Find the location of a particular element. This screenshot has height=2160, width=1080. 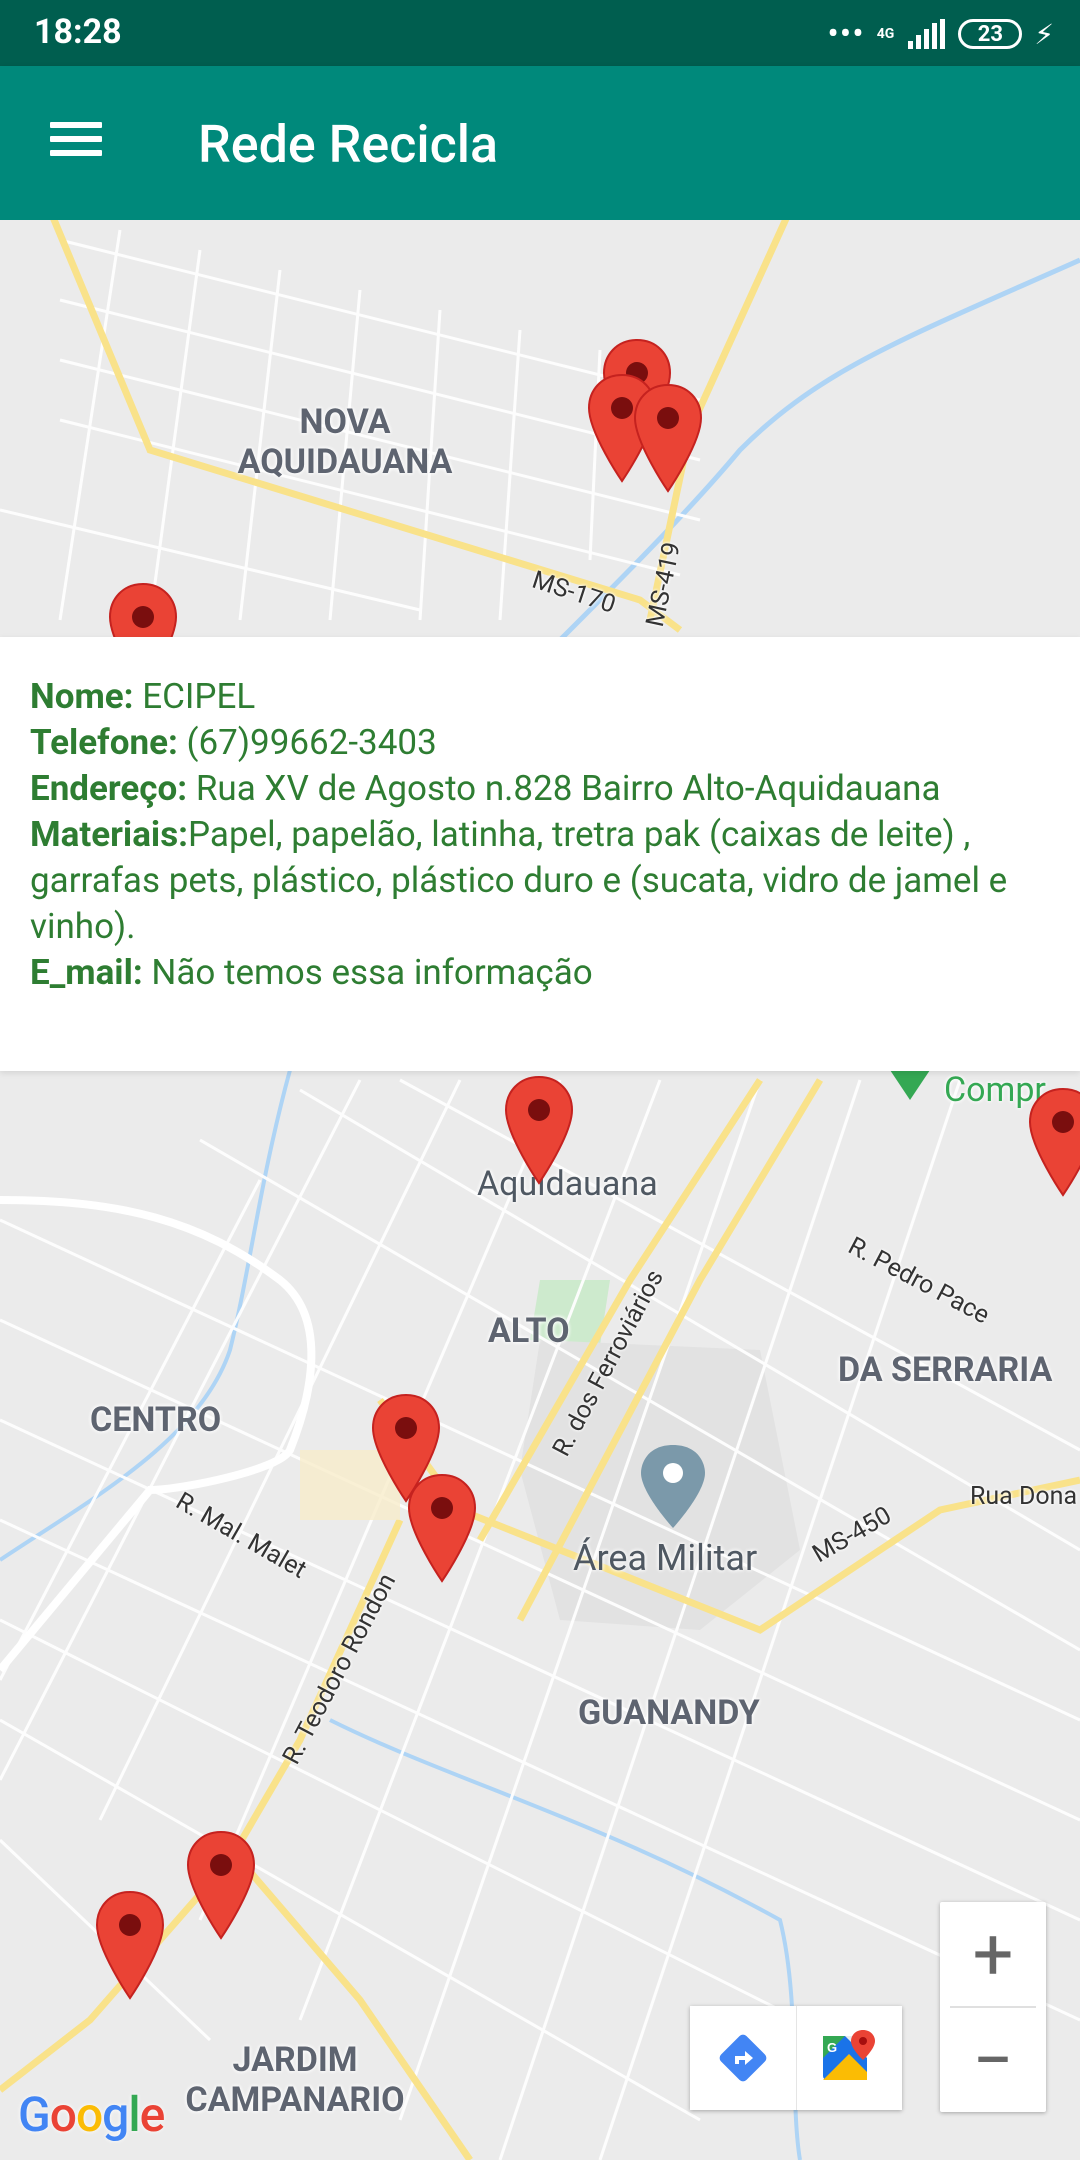

label: Endereço: is located at coordinates (109, 788).